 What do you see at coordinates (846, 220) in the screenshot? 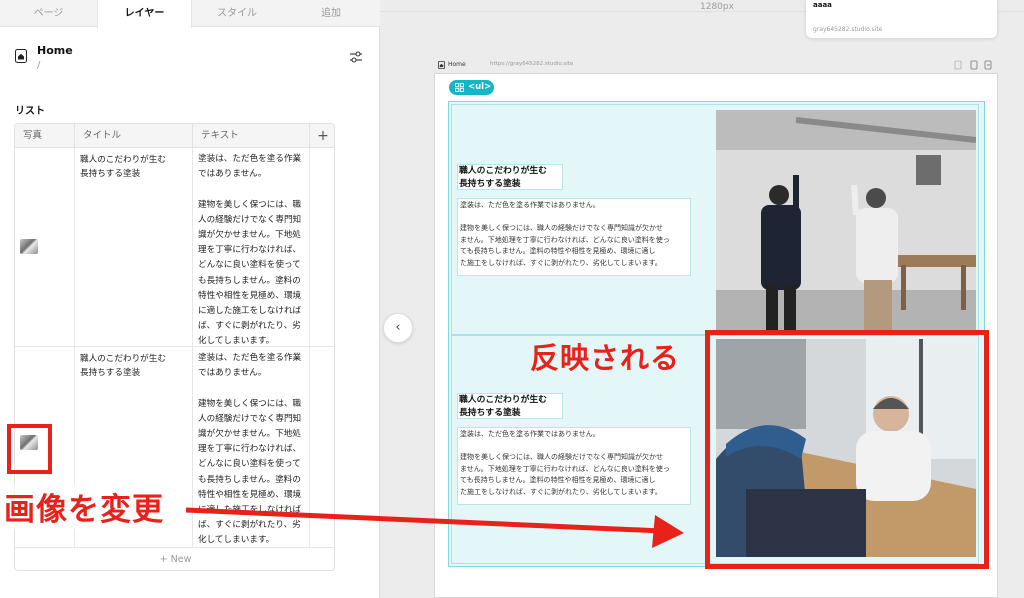
I see `item-photo` at bounding box center [846, 220].